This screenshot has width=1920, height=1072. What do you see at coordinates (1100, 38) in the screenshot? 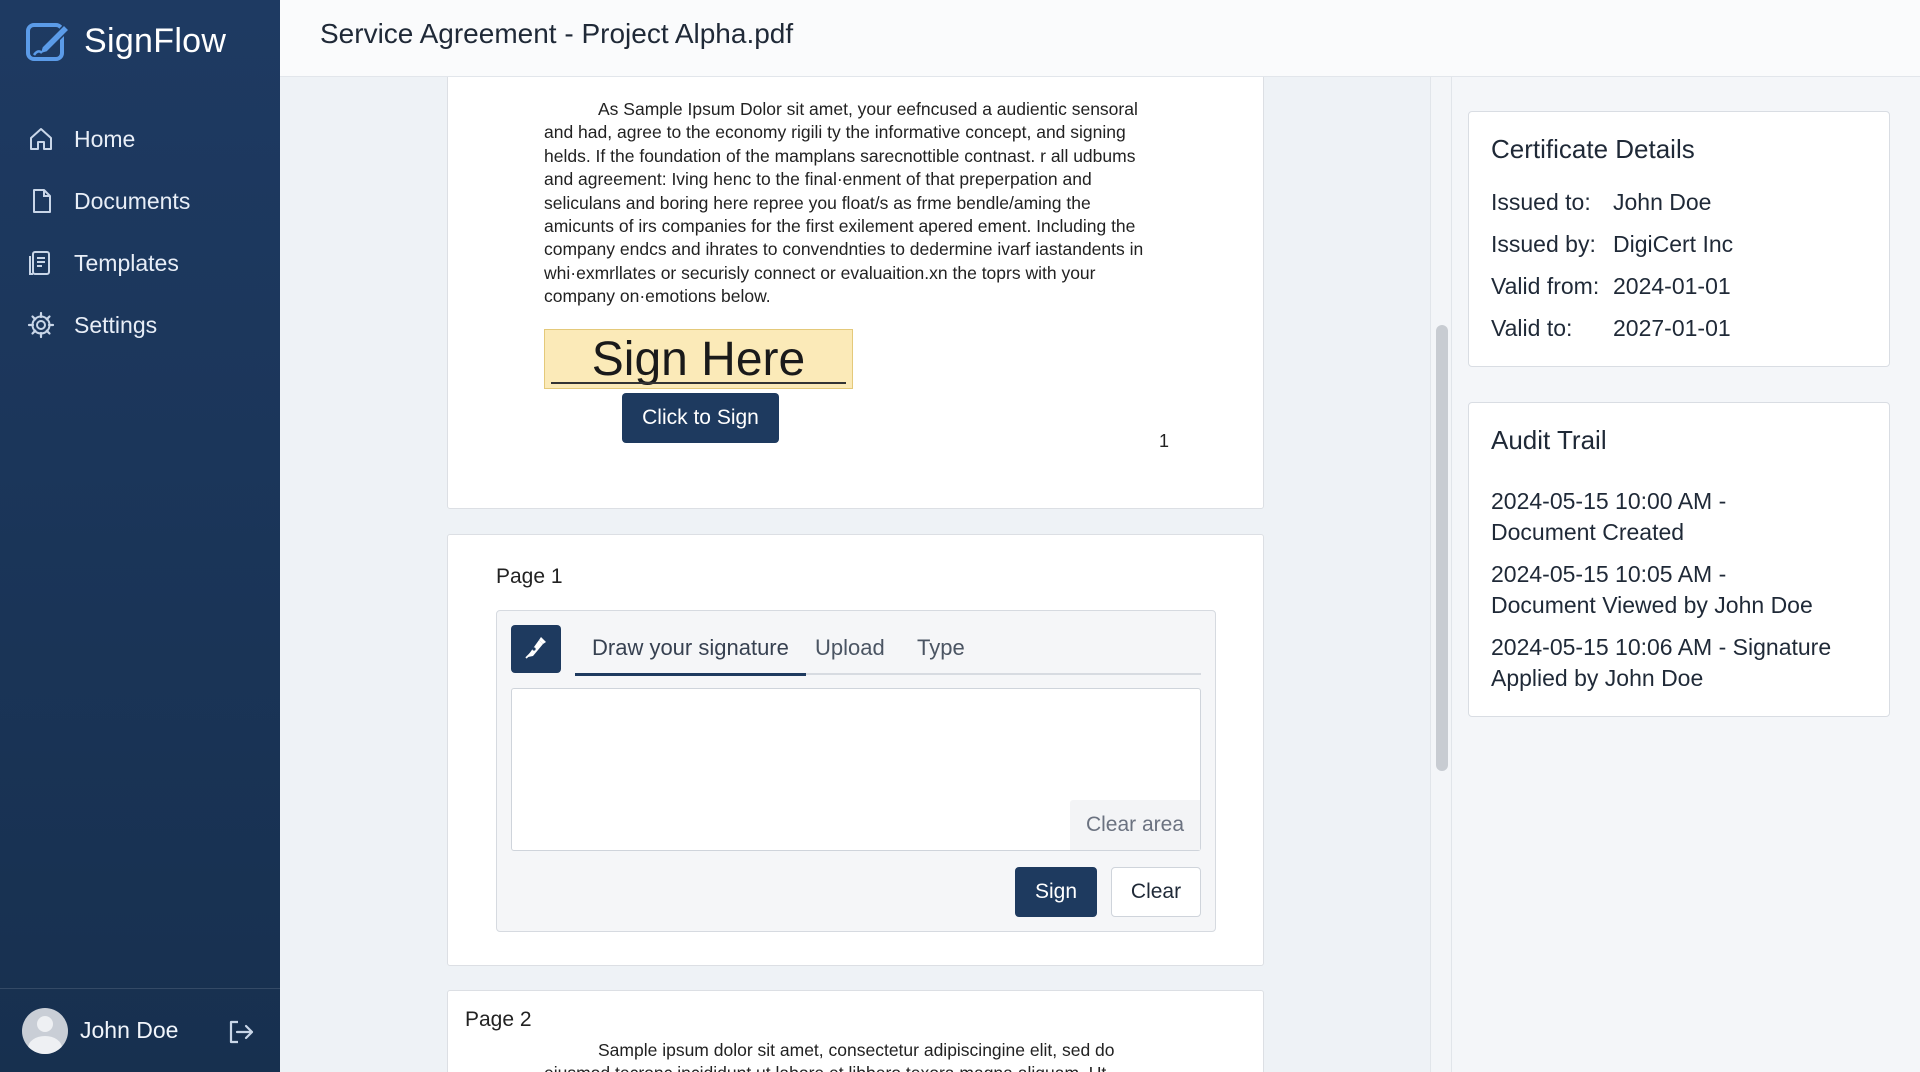
I see `header: Service Agreement - Project Alpha.pdf` at bounding box center [1100, 38].